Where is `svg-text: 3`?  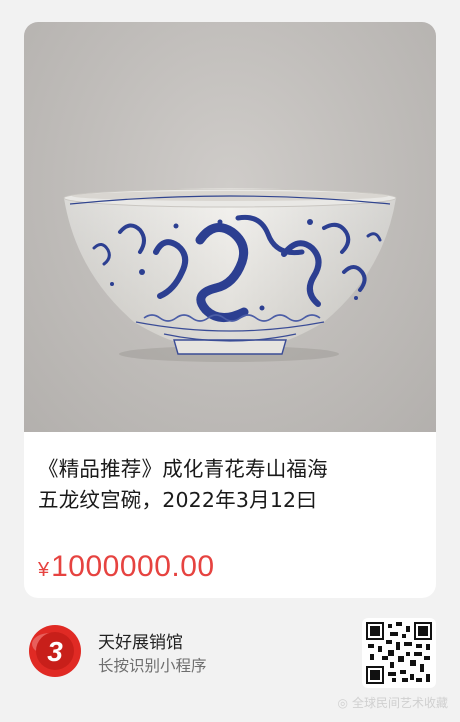 svg-text: 3 is located at coordinates (55, 651).